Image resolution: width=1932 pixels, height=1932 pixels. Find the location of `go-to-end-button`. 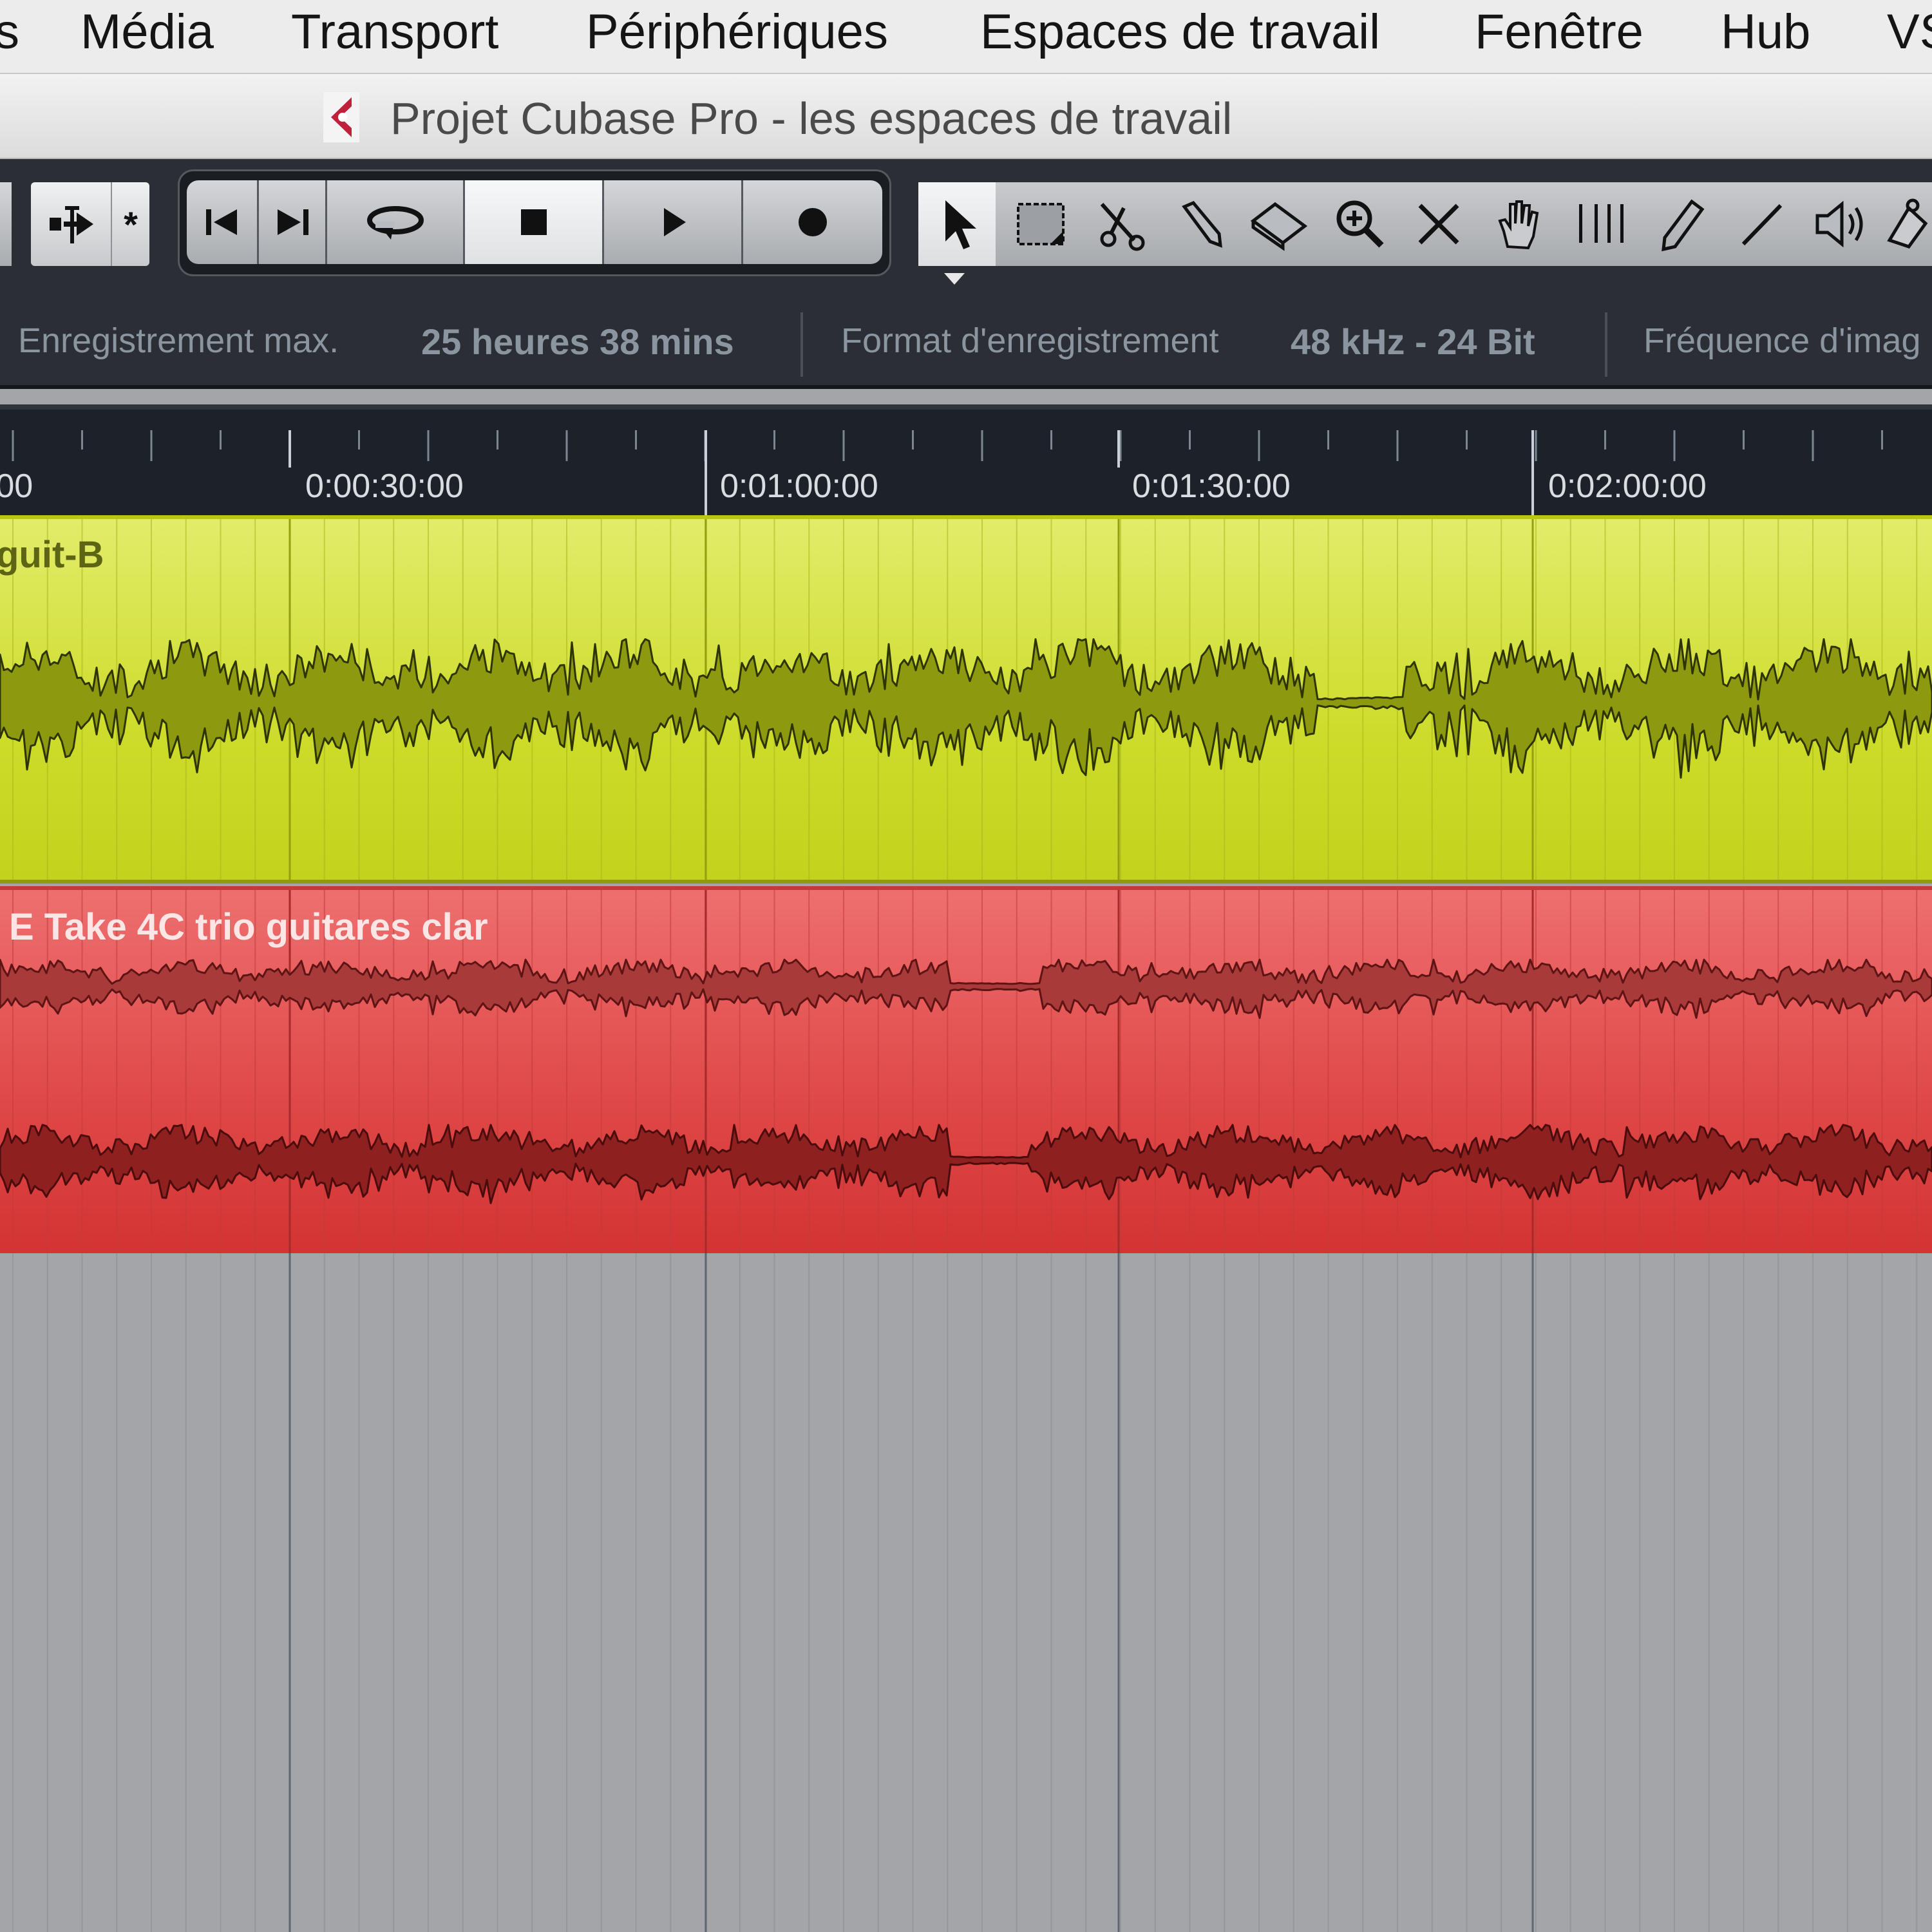

go-to-end-button is located at coordinates (293, 222).